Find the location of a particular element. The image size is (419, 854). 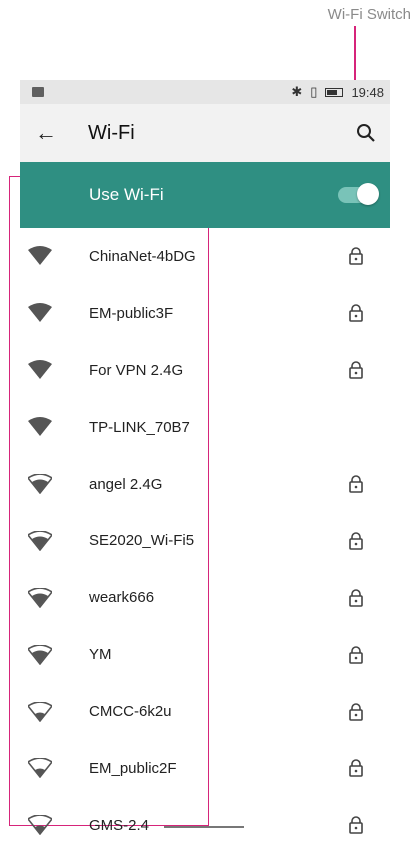

network-row: SE2020_Wi-Fi5 is located at coordinates (205, 540).